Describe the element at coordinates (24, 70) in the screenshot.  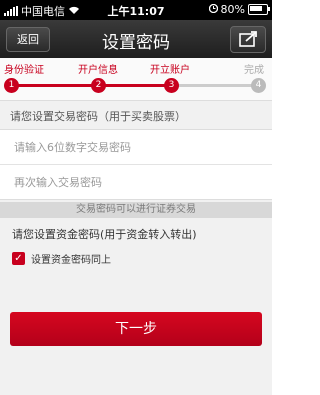
I see `step-label-1: 身份验证` at that location.